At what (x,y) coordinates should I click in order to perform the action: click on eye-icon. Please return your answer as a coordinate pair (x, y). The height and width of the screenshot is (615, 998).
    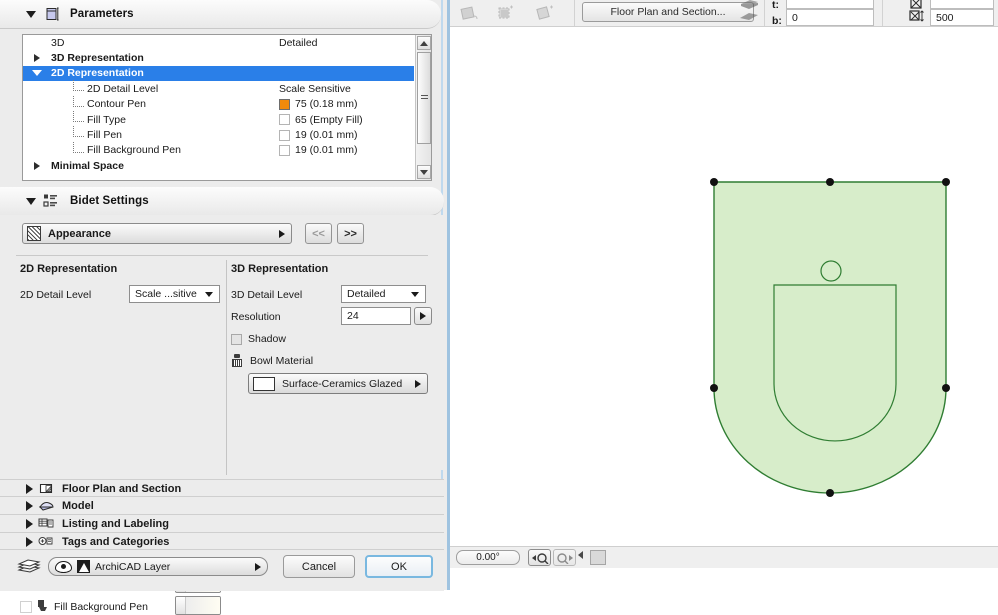
    Looking at the image, I should click on (63, 566).